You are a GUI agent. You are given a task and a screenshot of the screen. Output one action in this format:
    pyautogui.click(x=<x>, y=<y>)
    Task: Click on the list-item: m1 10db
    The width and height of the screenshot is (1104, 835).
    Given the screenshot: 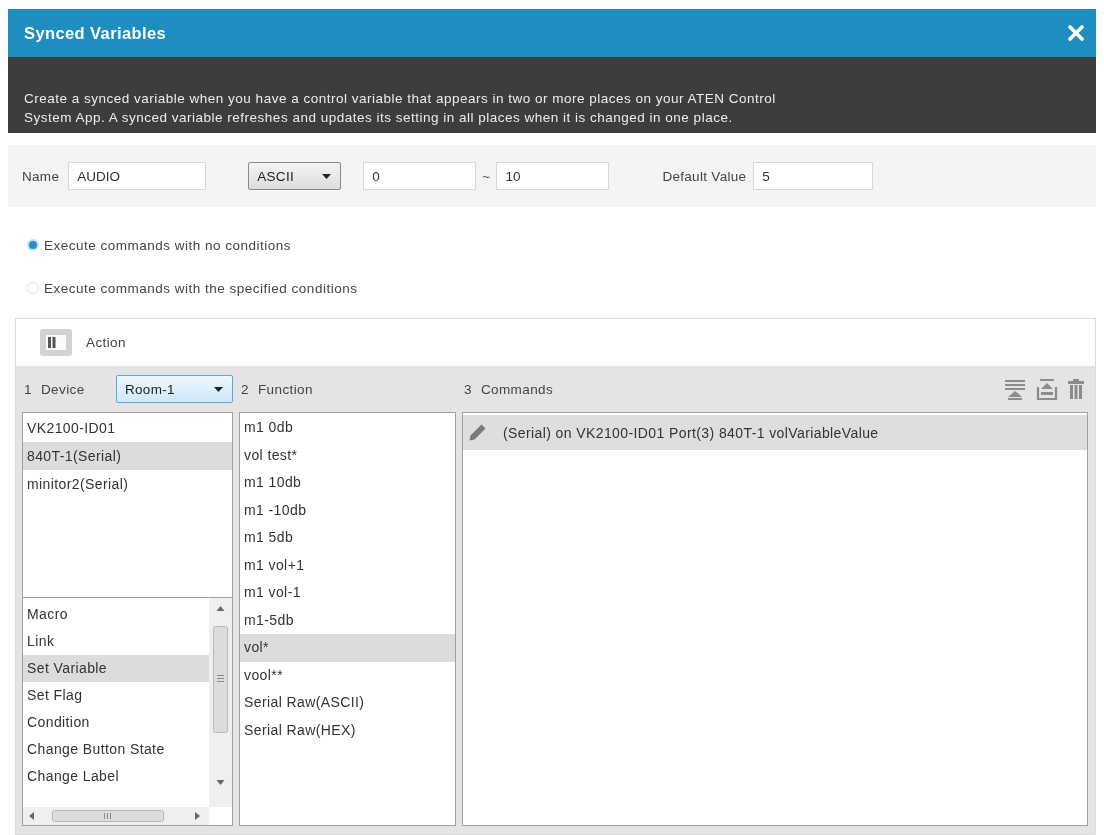 What is the action you would take?
    pyautogui.click(x=347, y=483)
    